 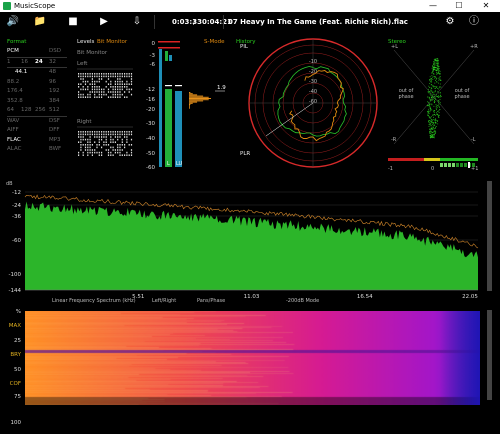 I want to click on peak-value: 1.9, so click(x=221, y=88).